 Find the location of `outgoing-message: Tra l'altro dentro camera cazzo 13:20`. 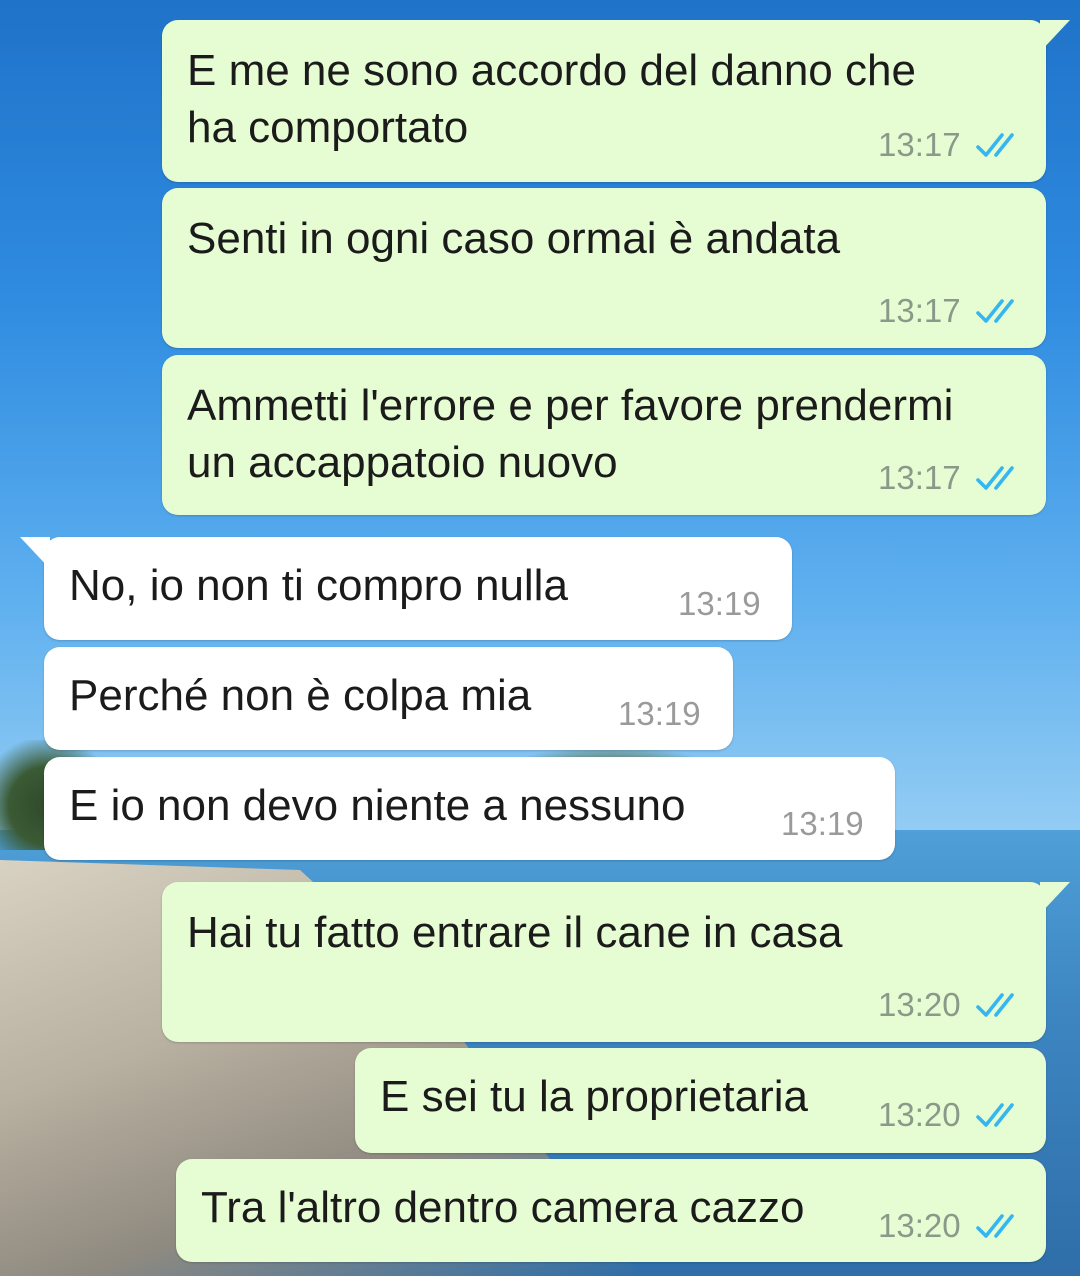

outgoing-message: Tra l'altro dentro camera cazzo 13:20 is located at coordinates (611, 1210).